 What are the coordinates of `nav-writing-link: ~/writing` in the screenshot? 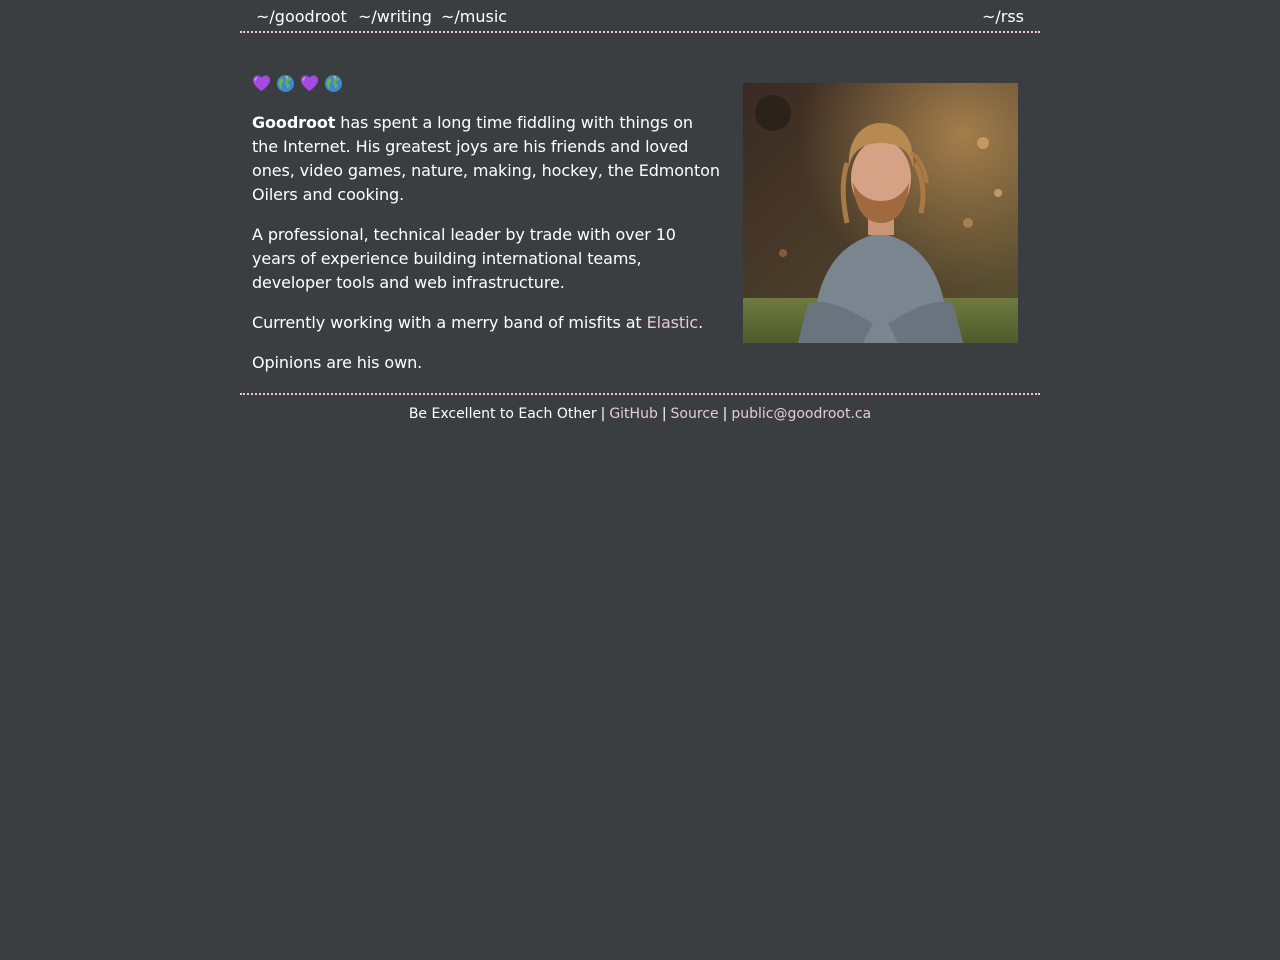 It's located at (395, 17).